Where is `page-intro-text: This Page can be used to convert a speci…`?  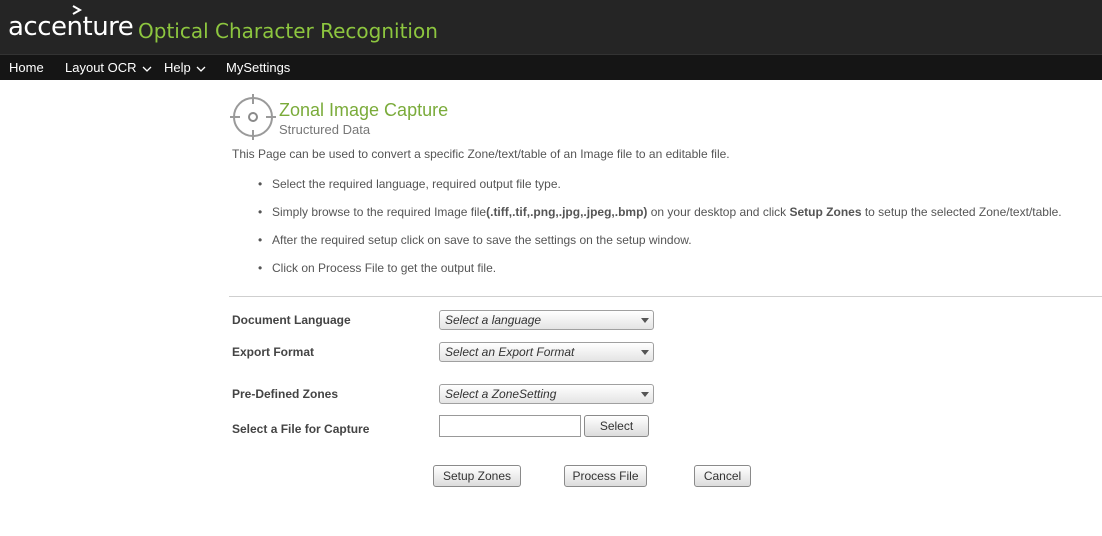 page-intro-text: This Page can be used to convert a speci… is located at coordinates (481, 154).